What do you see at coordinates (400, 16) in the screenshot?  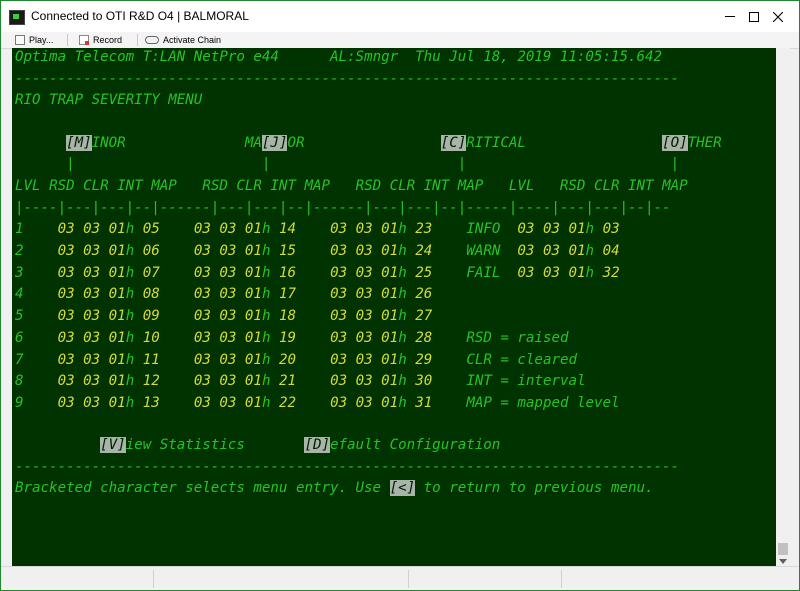 I see `title-bar: Connected to OTI R&D O4 | BALMORAL` at bounding box center [400, 16].